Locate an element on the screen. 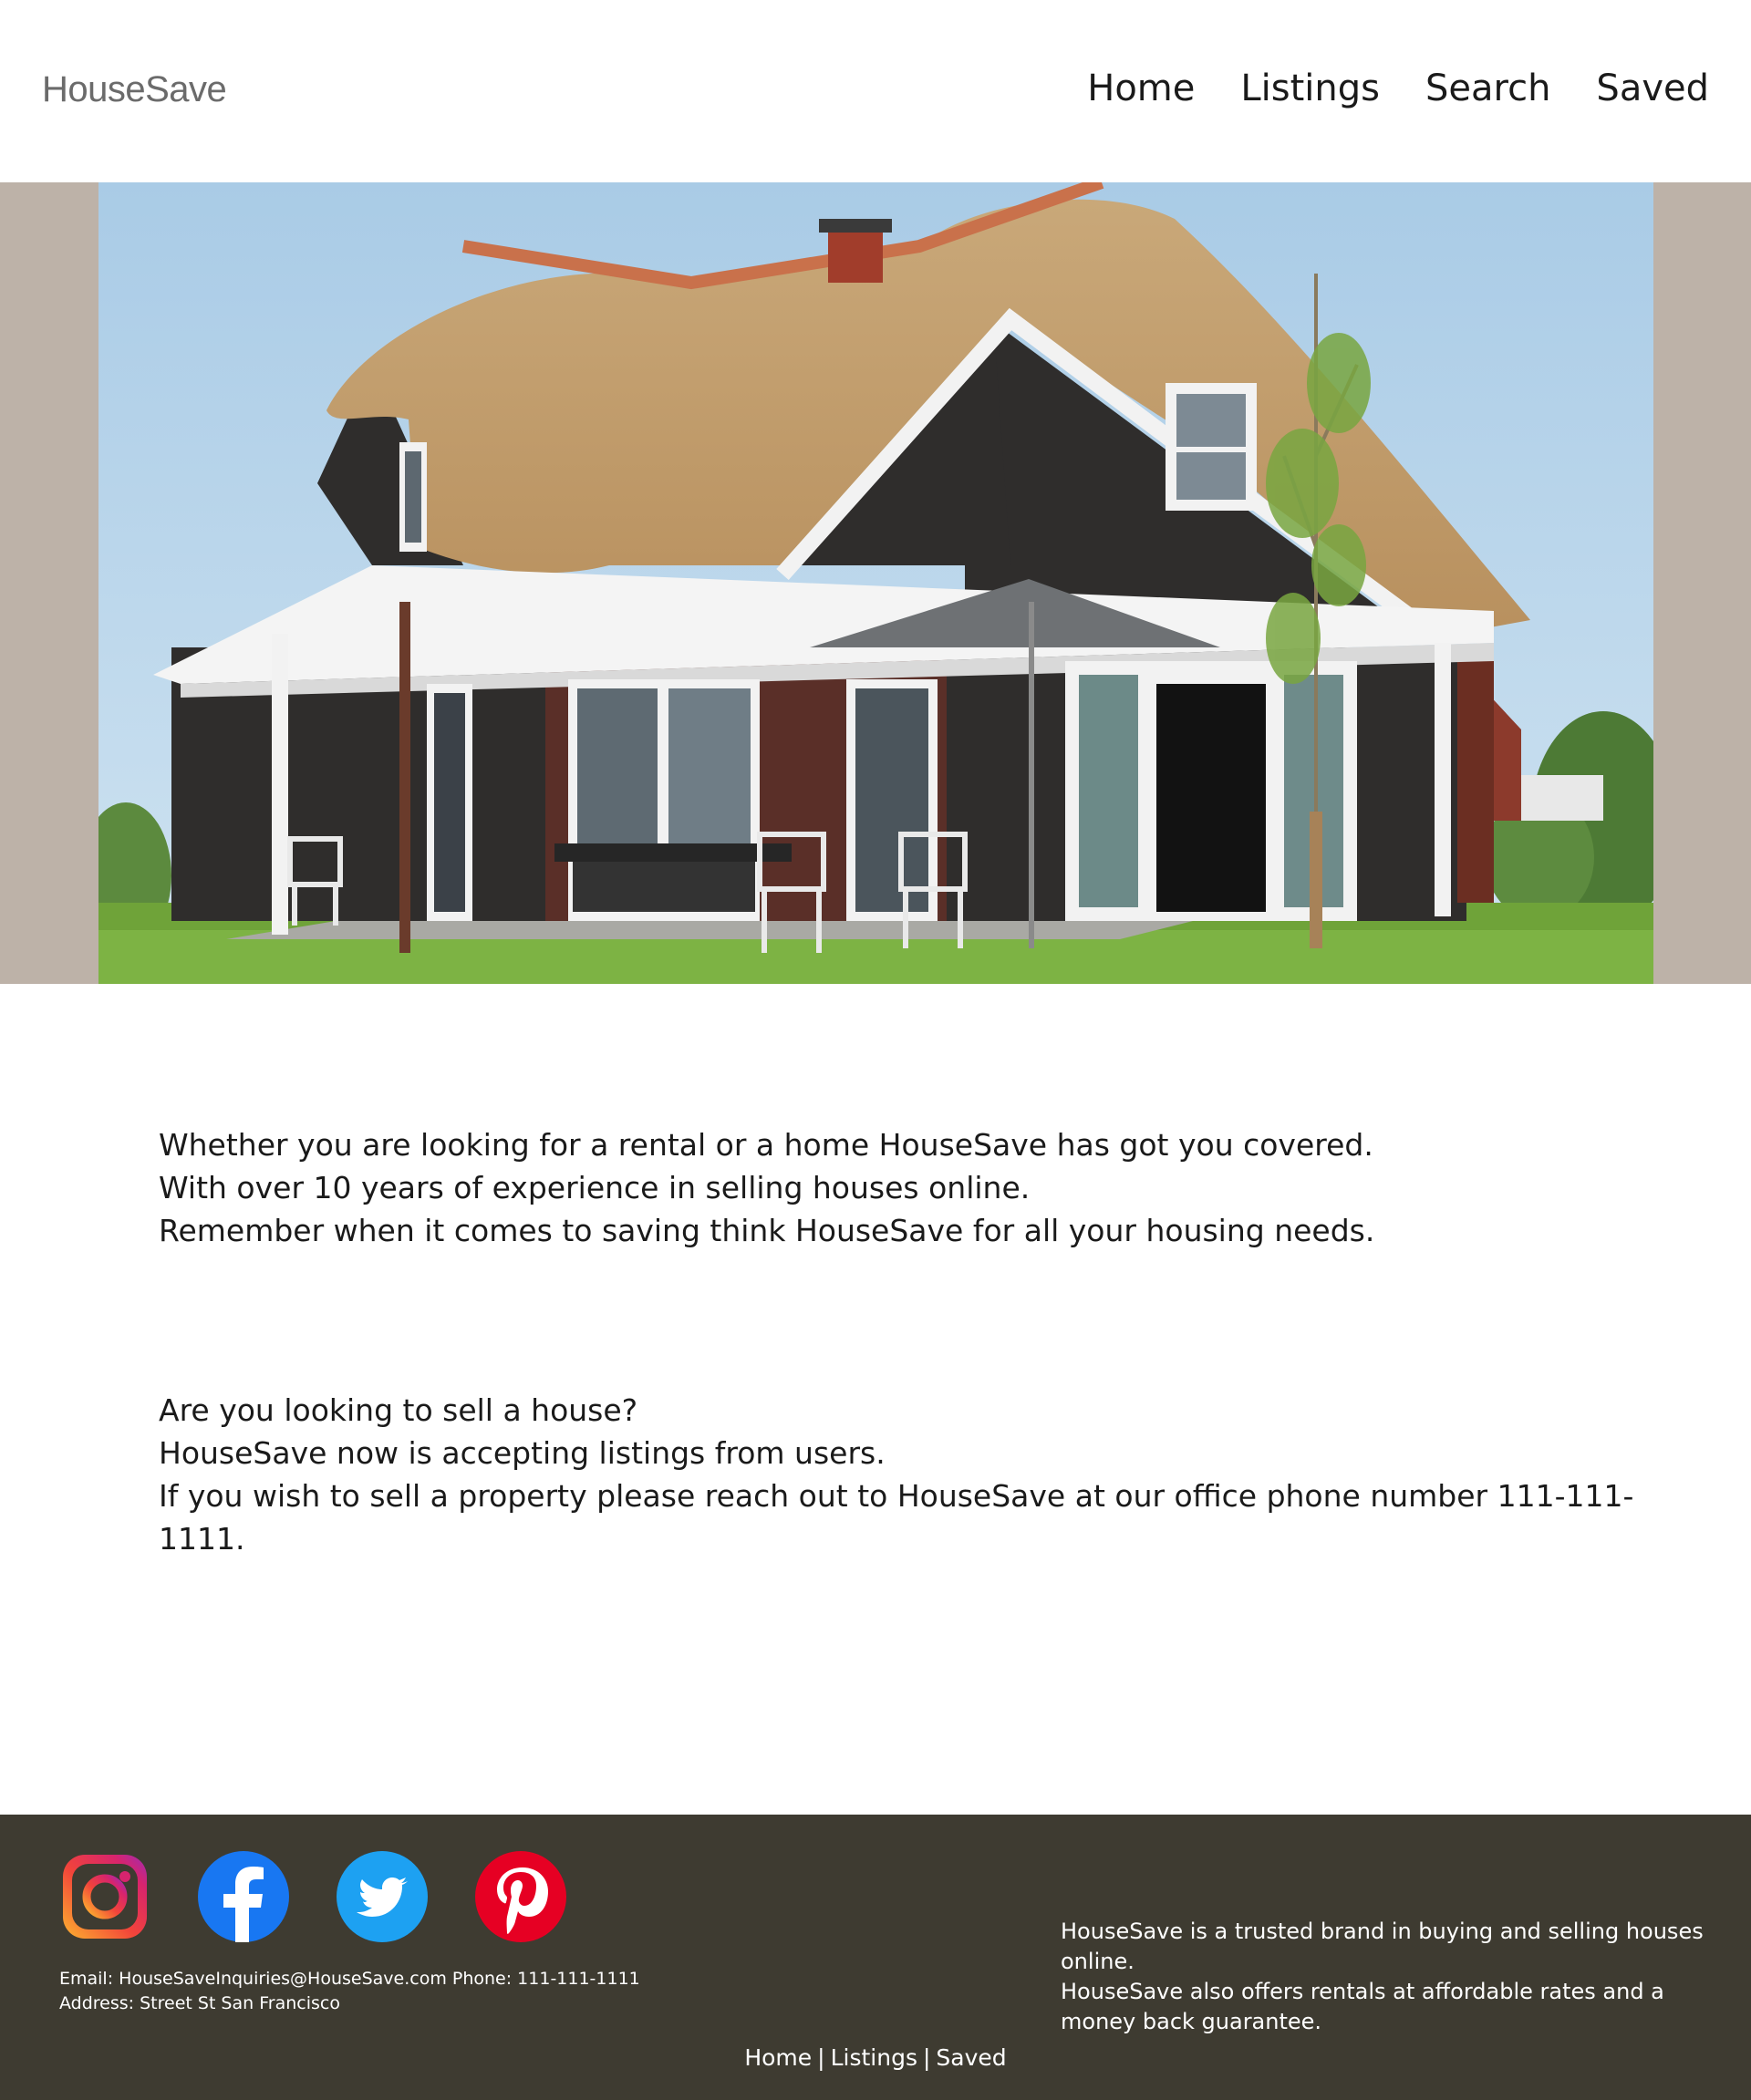 The height and width of the screenshot is (2100, 1751). nav-search-link: Search is located at coordinates (1487, 88).